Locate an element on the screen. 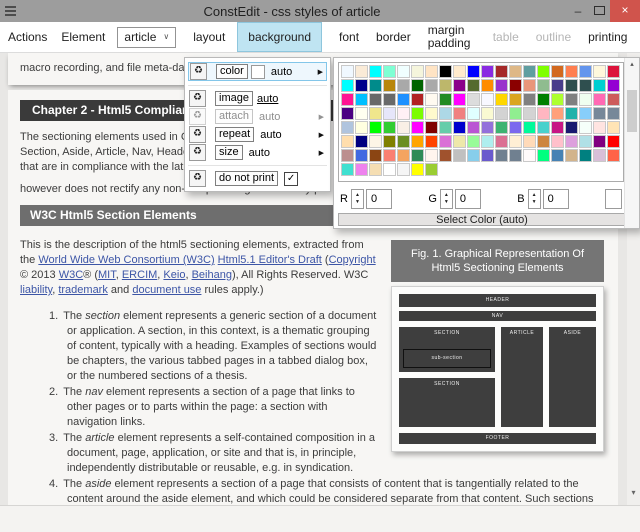 The image size is (640, 532). color-swatch-teal is located at coordinates (585, 155).